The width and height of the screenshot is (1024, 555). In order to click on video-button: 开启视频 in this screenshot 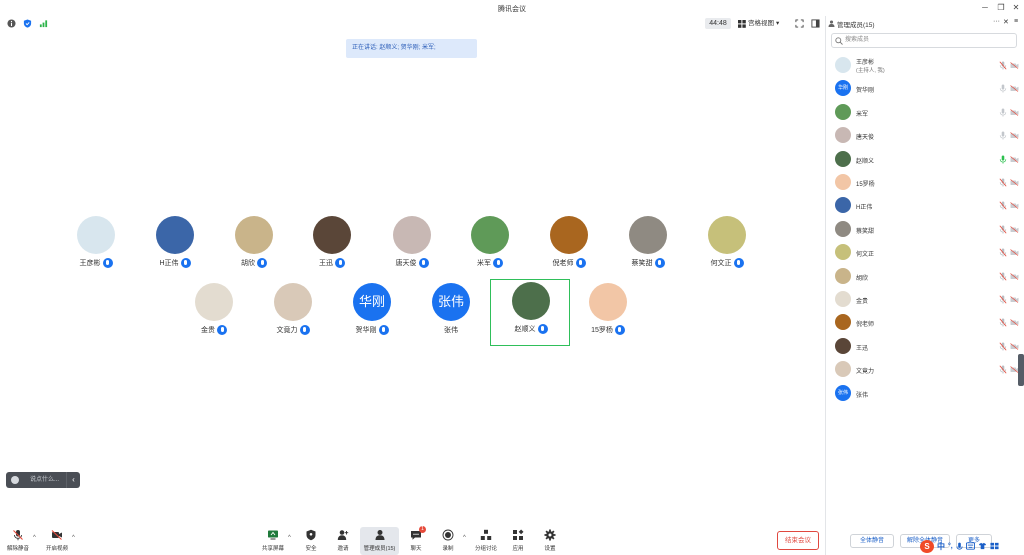, I will do `click(57, 541)`.